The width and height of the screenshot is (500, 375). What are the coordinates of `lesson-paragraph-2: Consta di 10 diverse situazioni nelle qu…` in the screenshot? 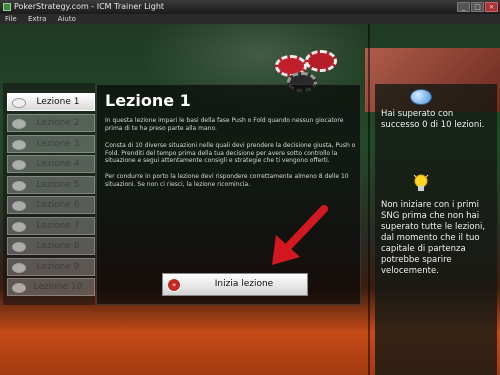 It's located at (230, 153).